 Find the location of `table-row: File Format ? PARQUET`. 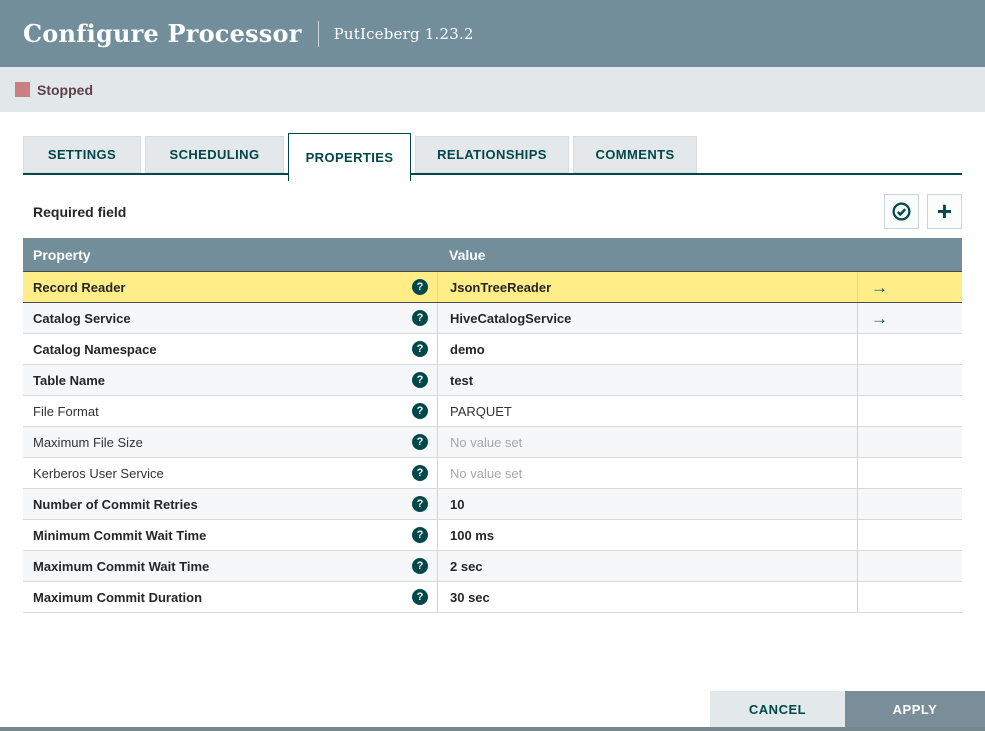

table-row: File Format ? PARQUET is located at coordinates (492, 411).